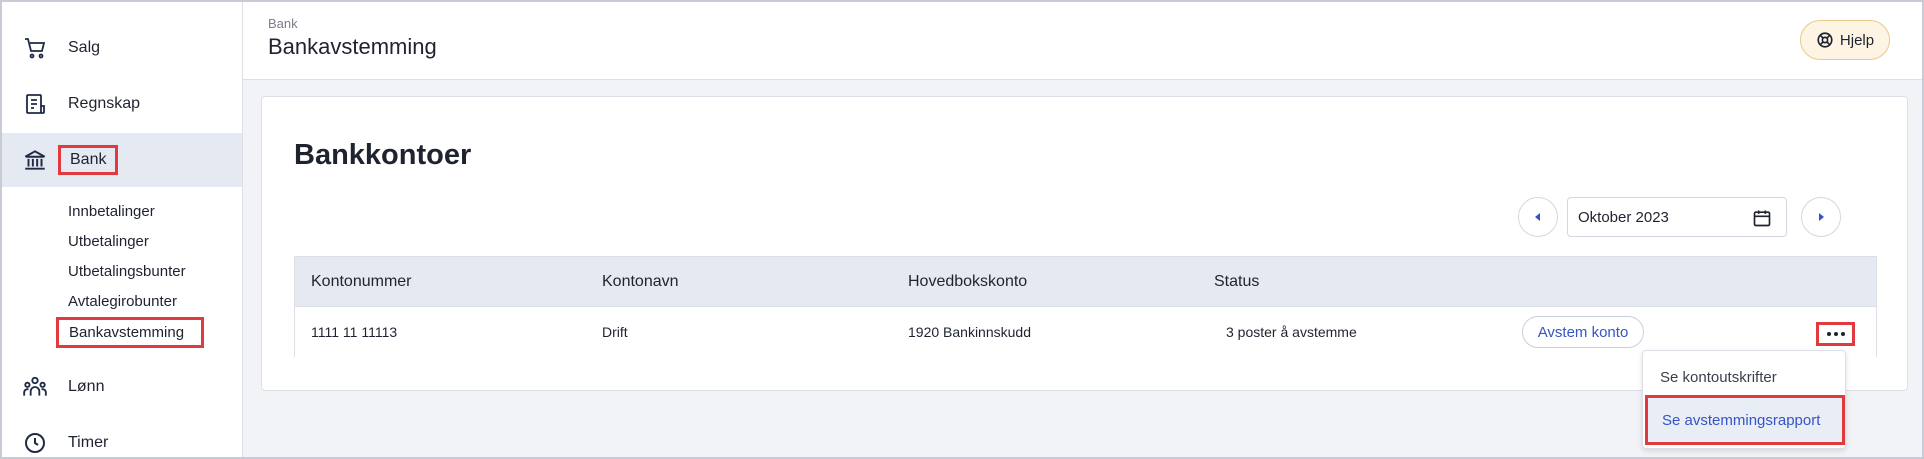 The image size is (1924, 459). I want to click on cell-status: 3 poster å avstemme, so click(1291, 332).